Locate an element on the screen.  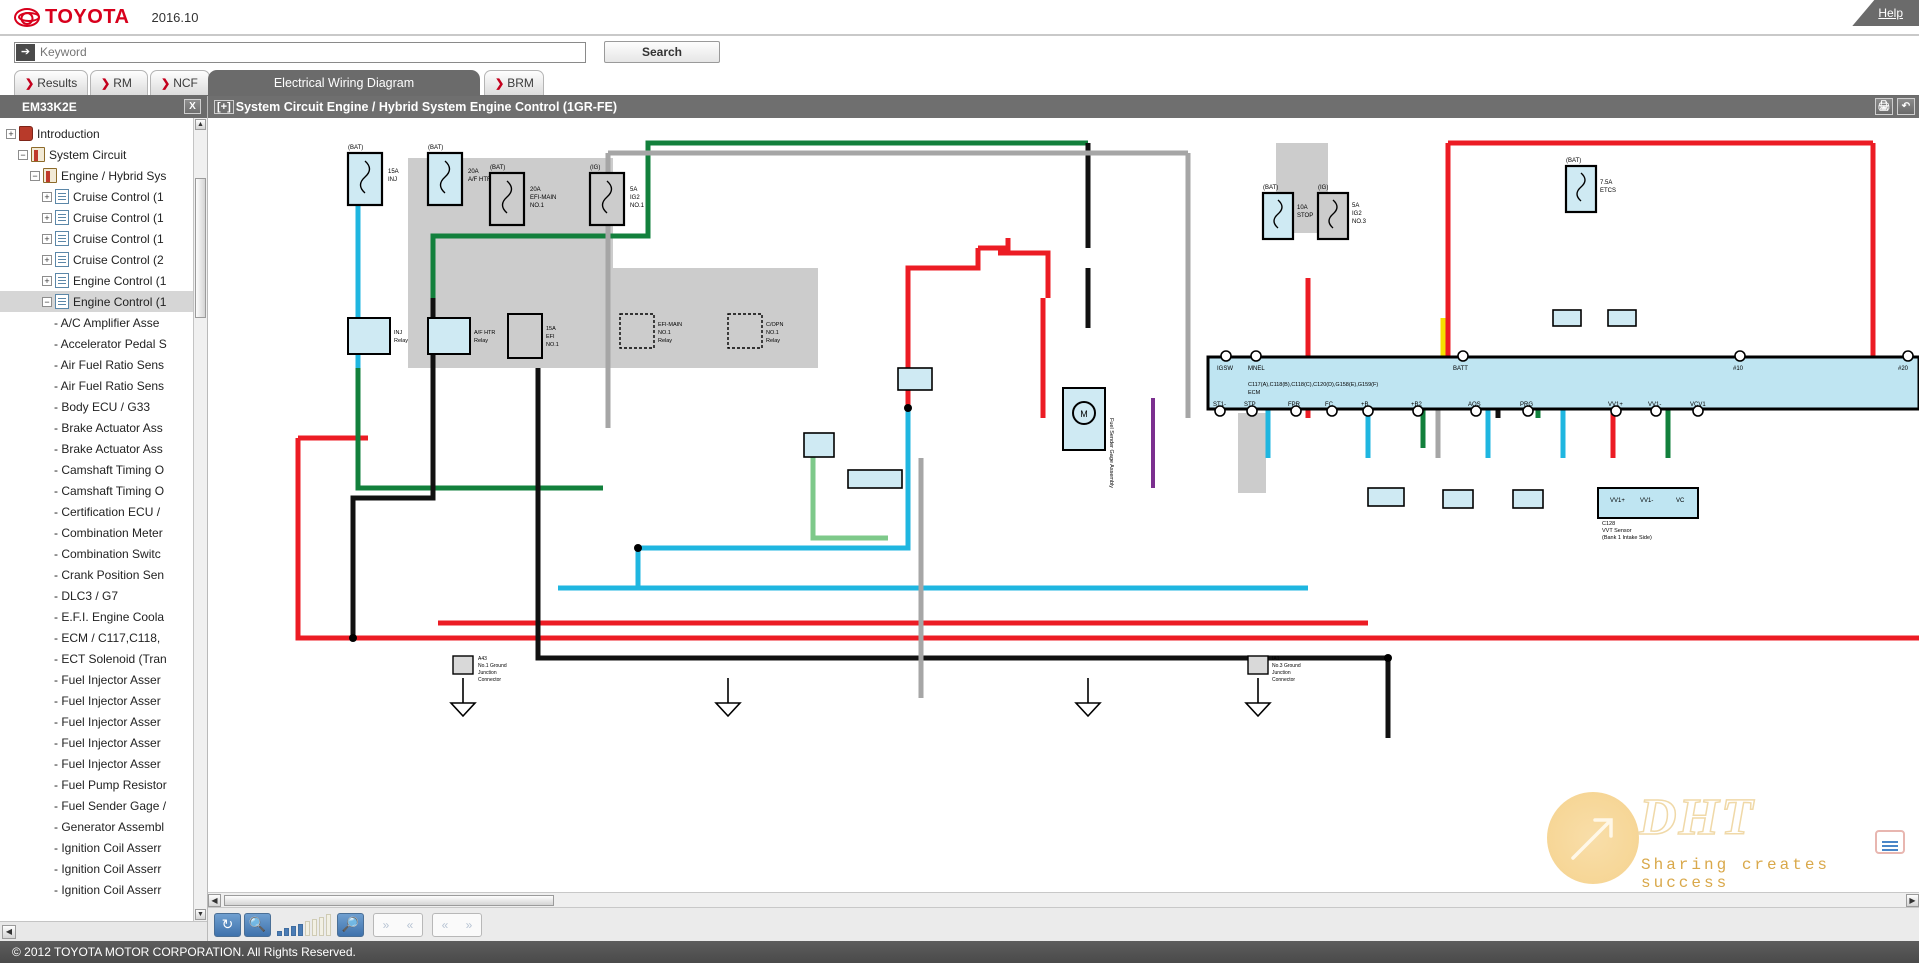
tree-item: - Accelerator Pedal S is located at coordinates (103, 343).